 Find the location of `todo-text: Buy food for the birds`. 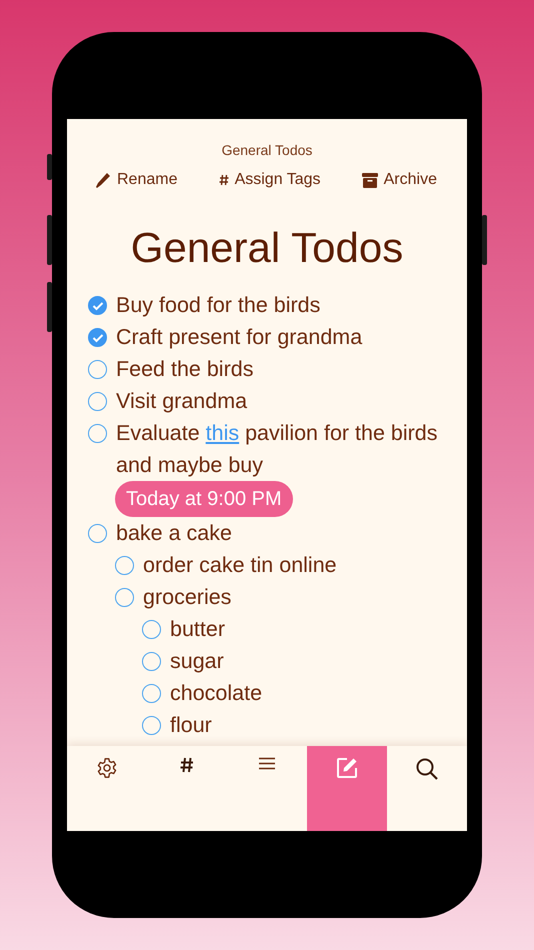

todo-text: Buy food for the birds is located at coordinates (218, 306).